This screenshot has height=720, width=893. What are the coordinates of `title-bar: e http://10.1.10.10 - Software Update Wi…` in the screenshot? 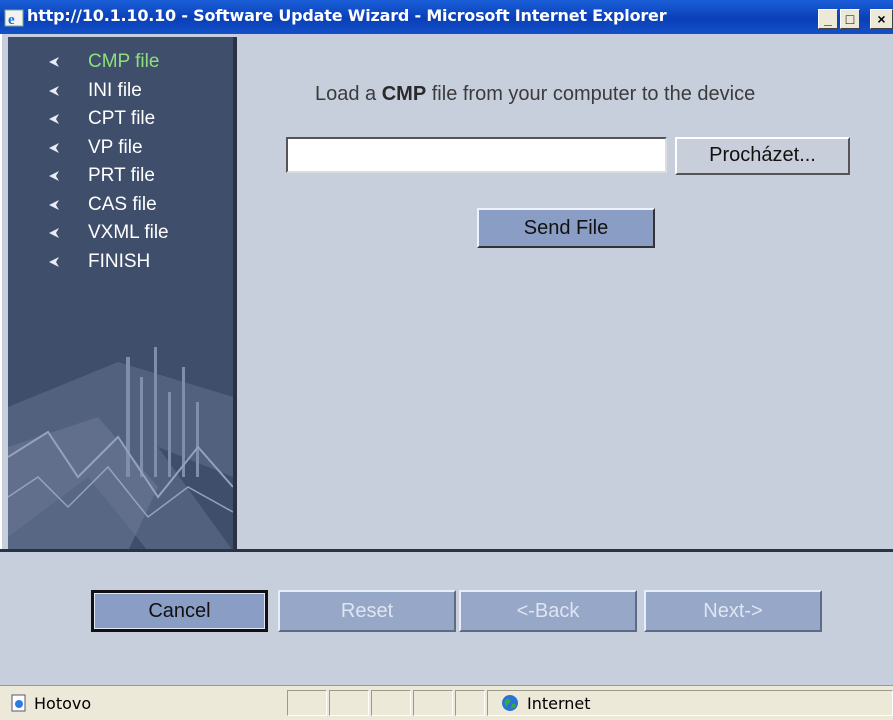 It's located at (446, 17).